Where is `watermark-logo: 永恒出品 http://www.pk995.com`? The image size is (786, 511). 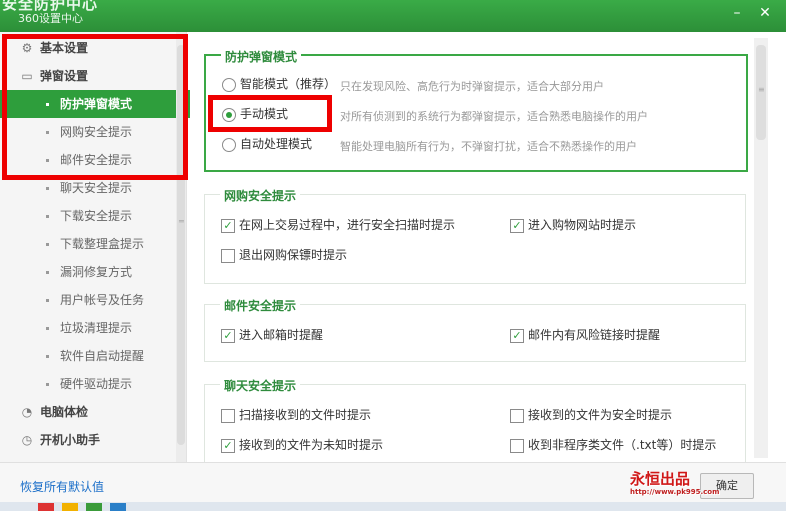 watermark-logo: 永恒出品 http://www.pk995.com is located at coordinates (700, 488).